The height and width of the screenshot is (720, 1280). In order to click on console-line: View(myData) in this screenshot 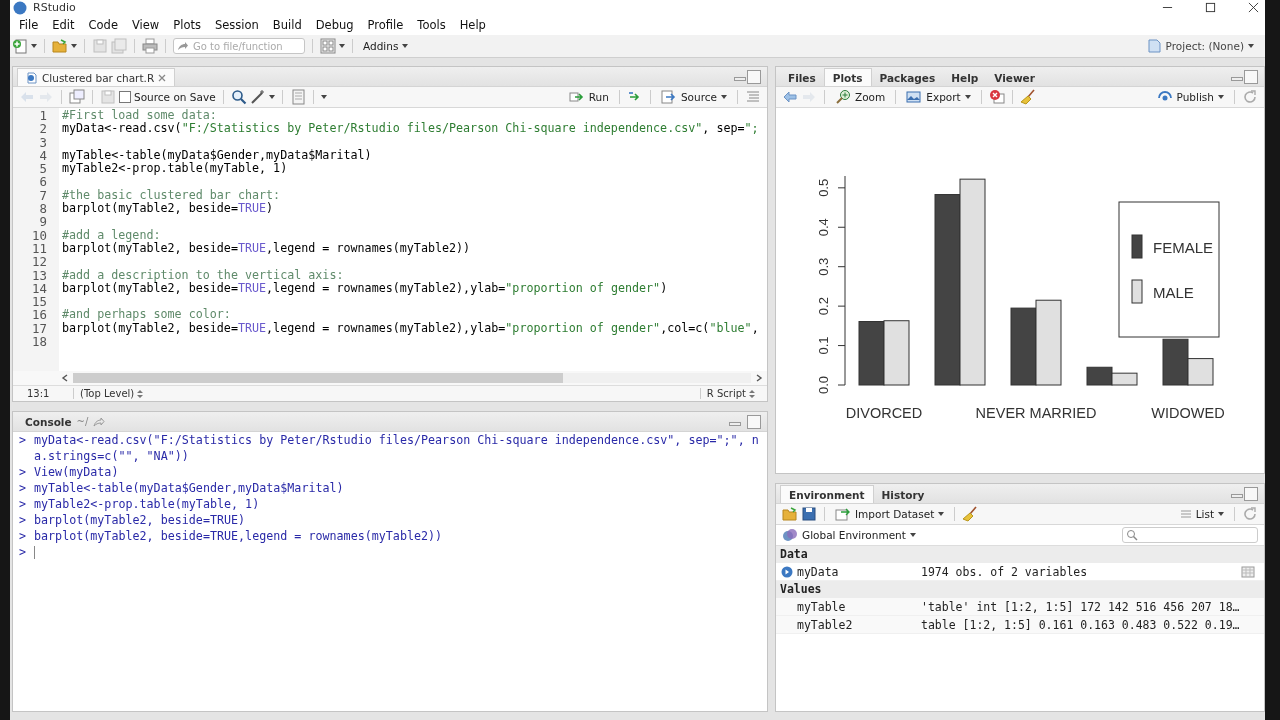, I will do `click(76, 472)`.